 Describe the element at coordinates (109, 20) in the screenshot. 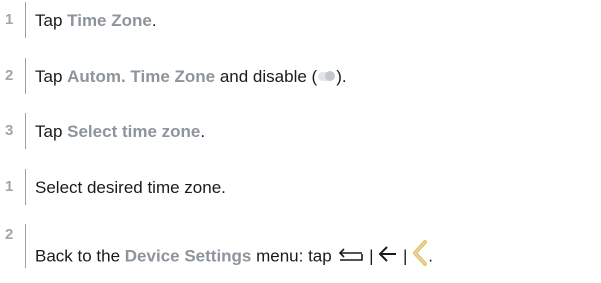

I see `ui-element-name: Time Zone` at that location.